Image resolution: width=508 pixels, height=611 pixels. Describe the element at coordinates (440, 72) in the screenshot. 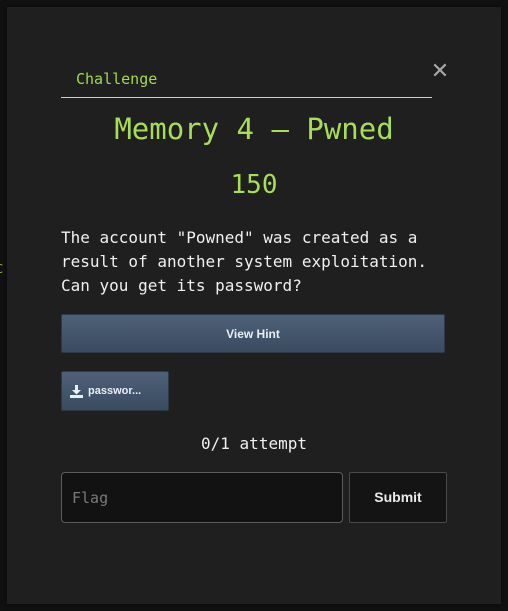

I see `close-icon: ✕` at that location.